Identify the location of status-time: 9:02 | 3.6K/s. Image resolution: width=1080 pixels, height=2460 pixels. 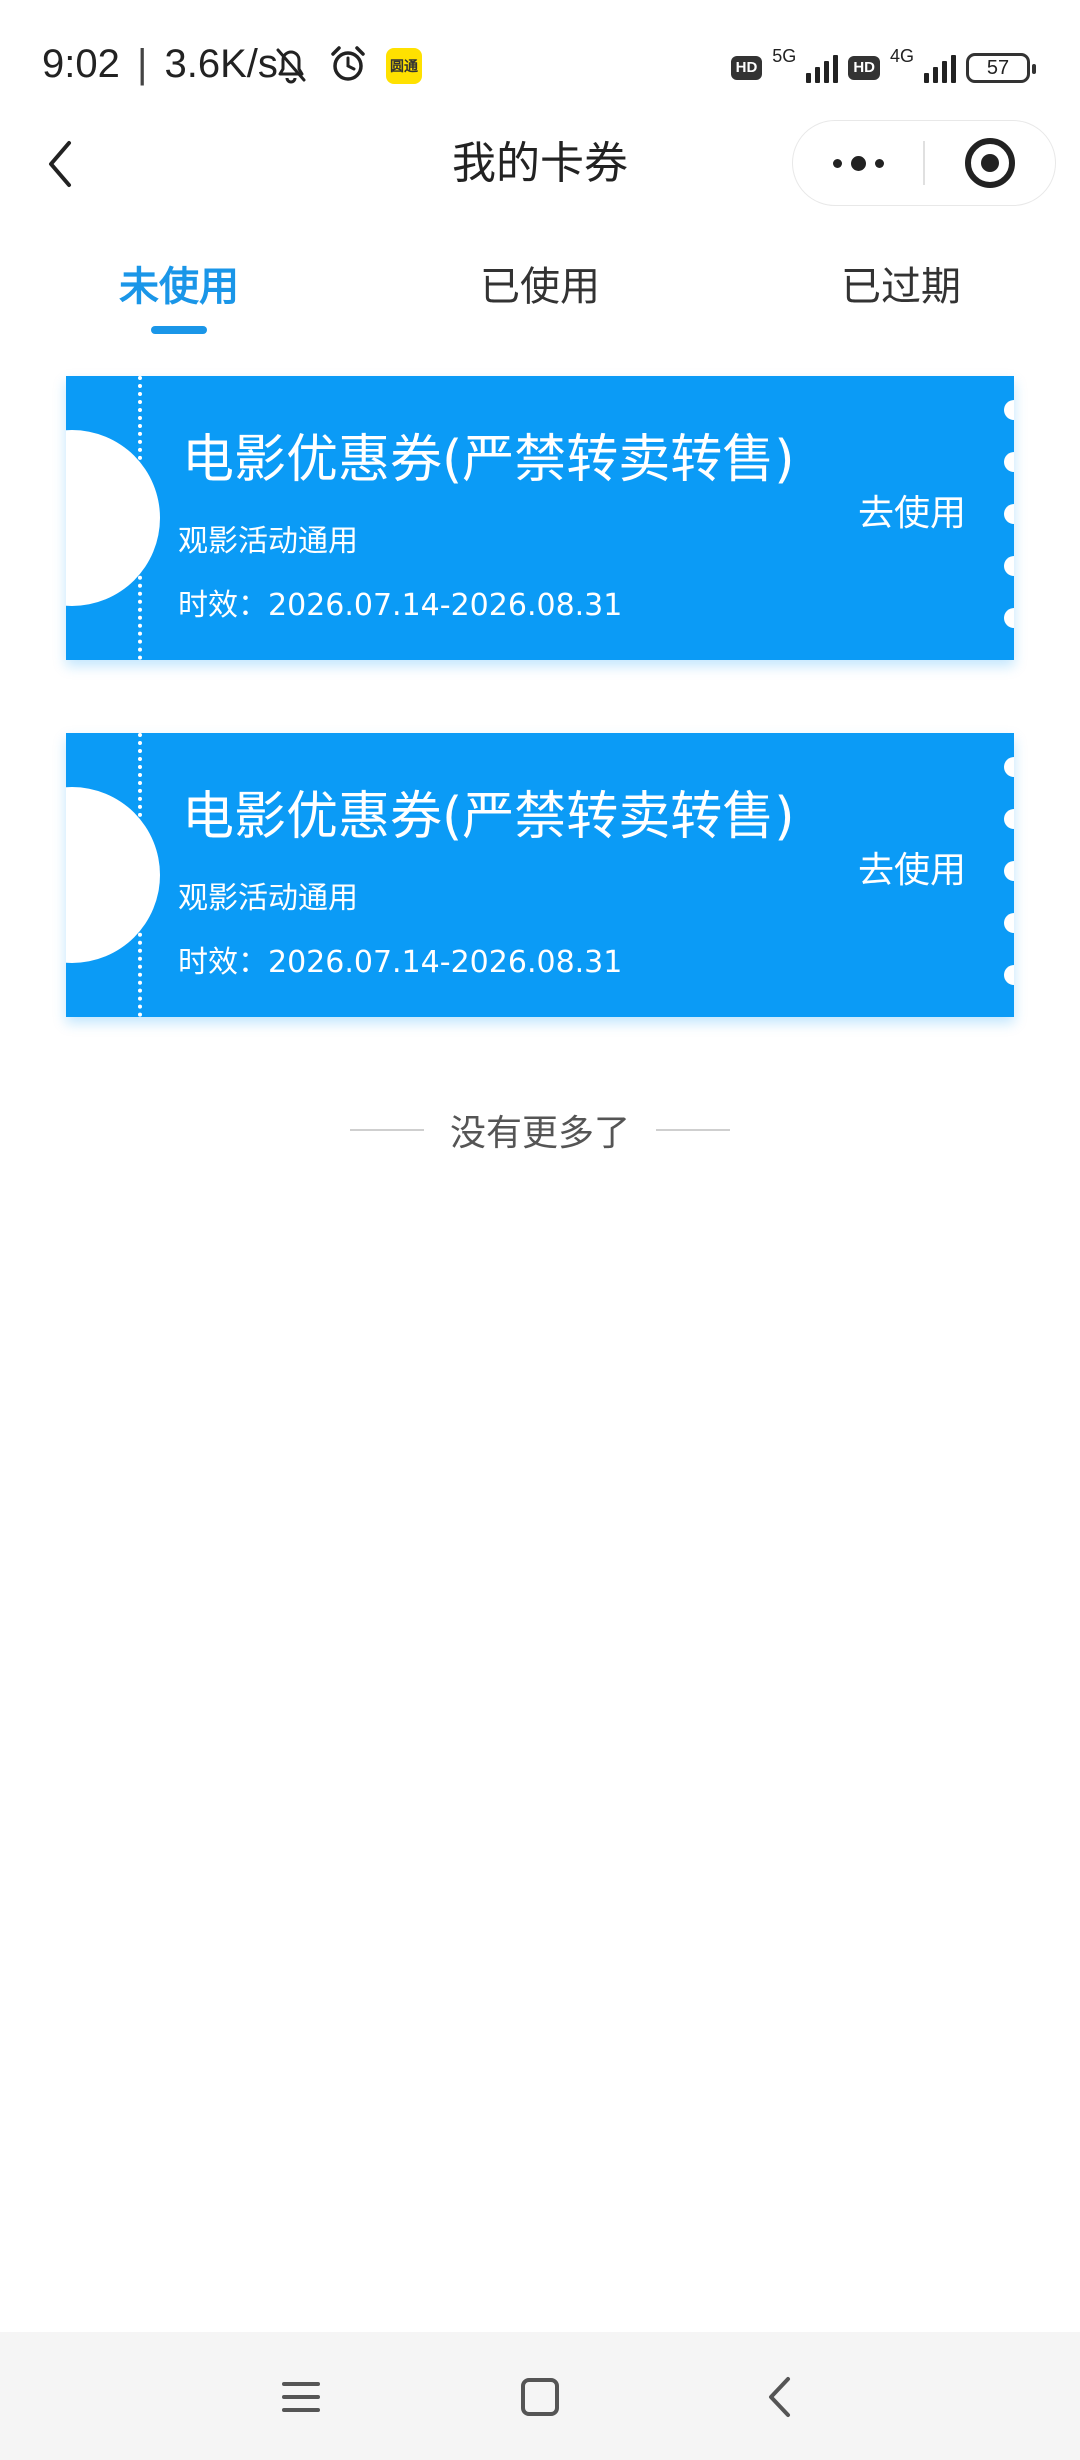
(160, 64).